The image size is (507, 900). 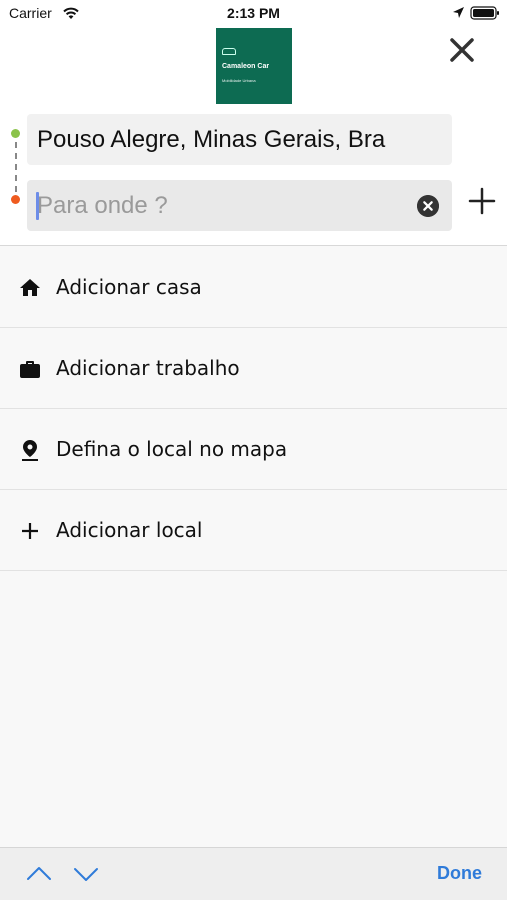 What do you see at coordinates (86, 874) in the screenshot?
I see `chevron-down-icon` at bounding box center [86, 874].